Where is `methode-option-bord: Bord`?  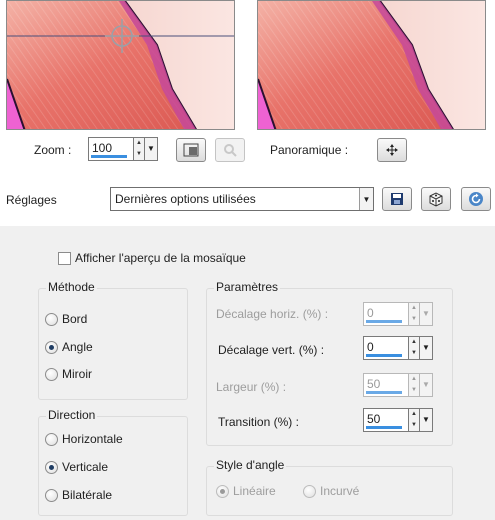 methode-option-bord: Bord is located at coordinates (66, 319).